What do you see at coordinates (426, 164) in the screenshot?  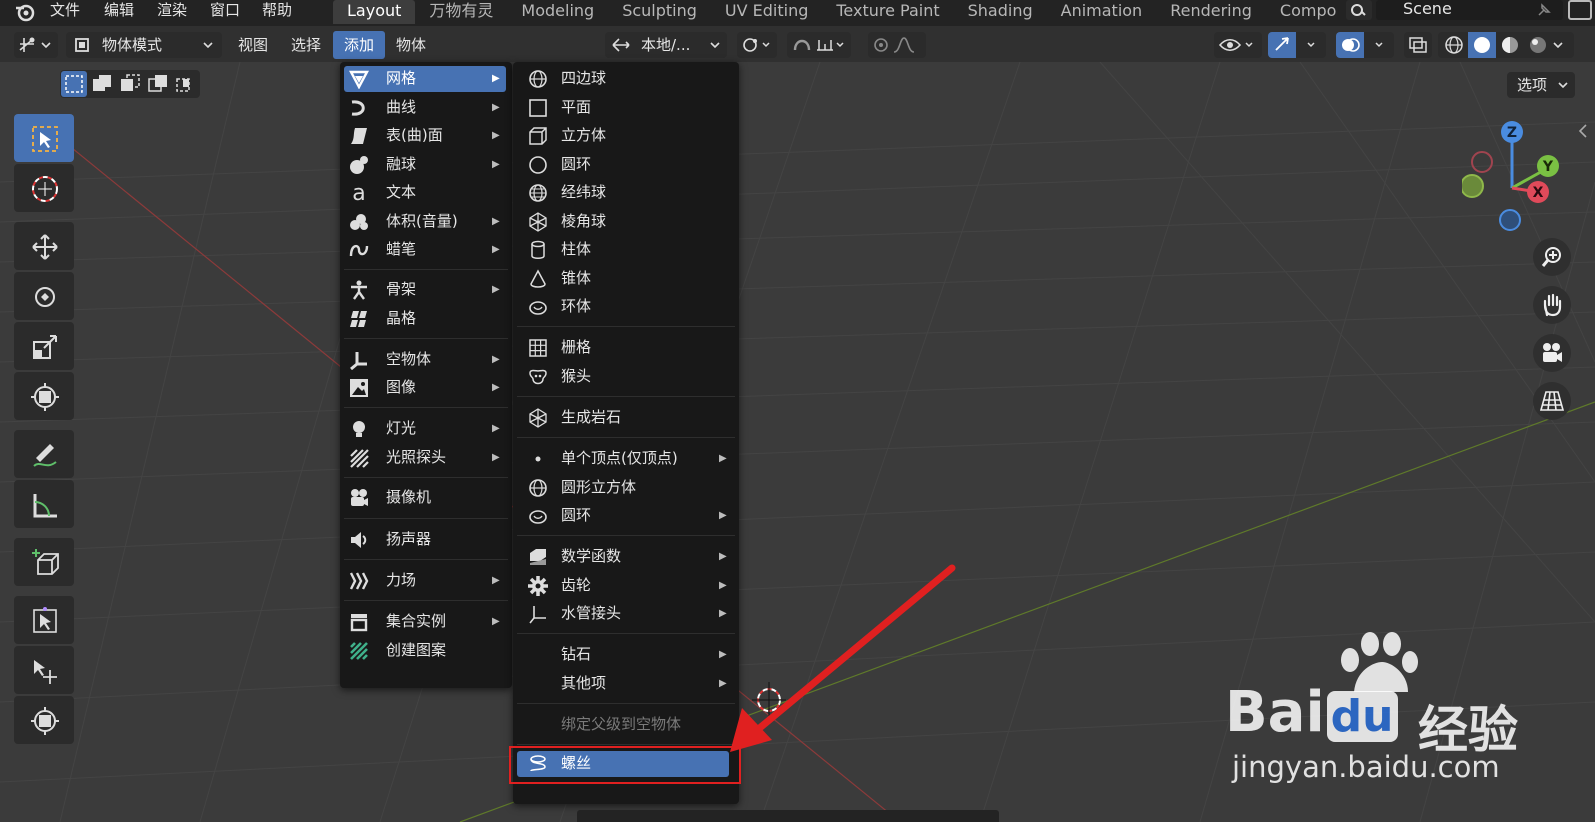 I see `add-menu-item-metaball: 融球 ▶` at bounding box center [426, 164].